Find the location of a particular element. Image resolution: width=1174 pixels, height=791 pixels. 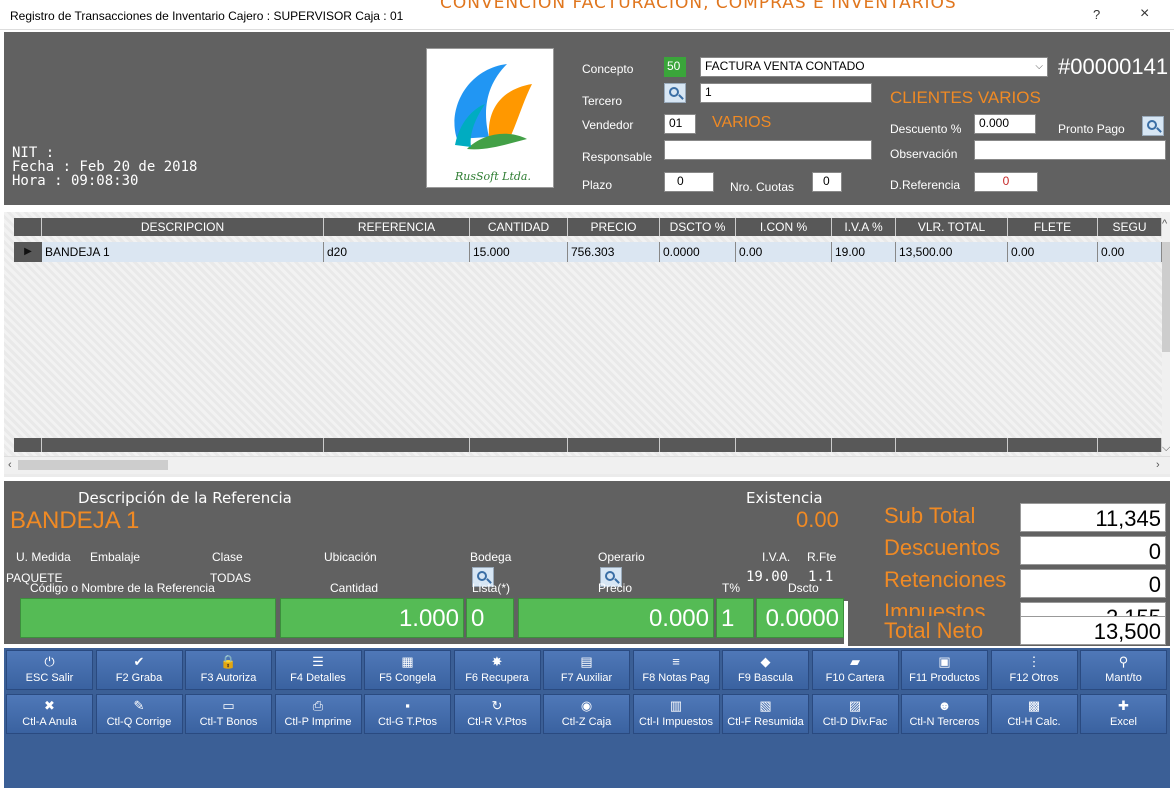

pronto-pago-button is located at coordinates (1153, 126).